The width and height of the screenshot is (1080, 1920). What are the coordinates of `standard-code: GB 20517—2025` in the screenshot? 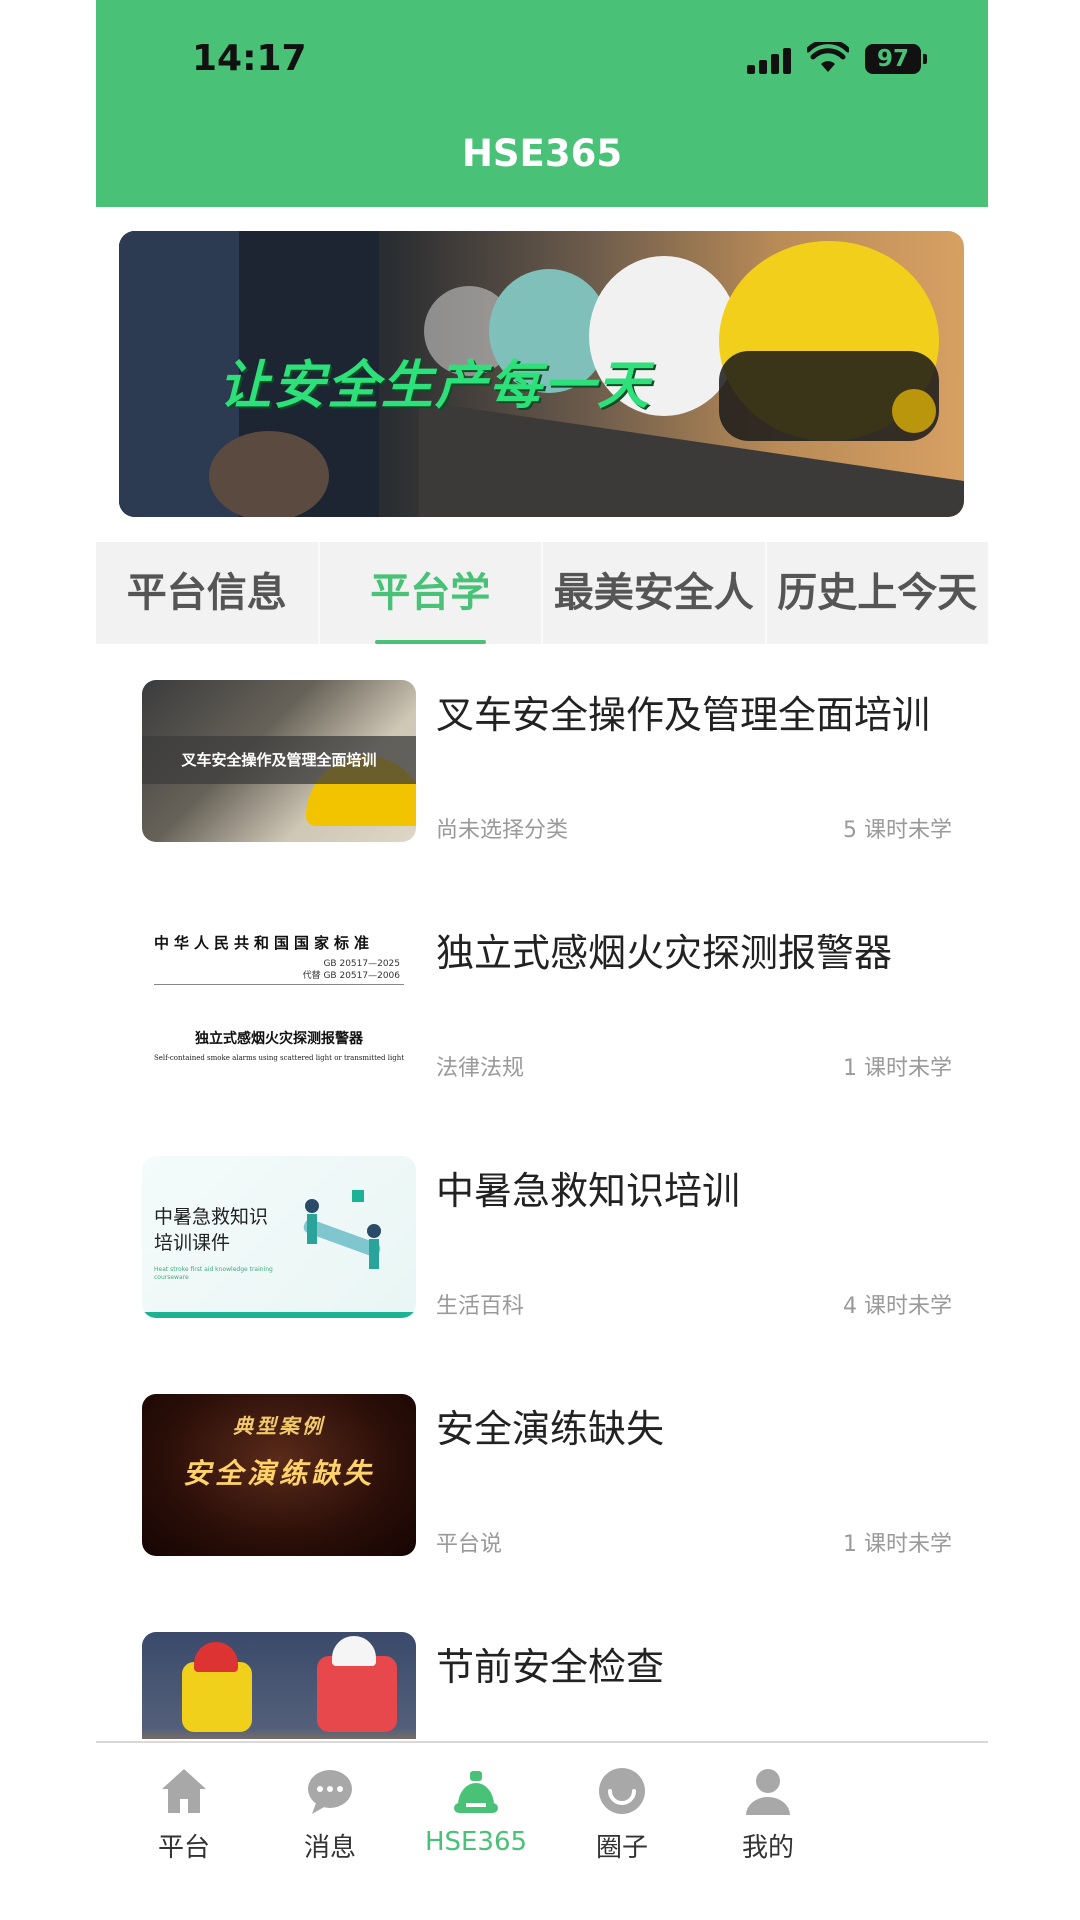 It's located at (361, 964).